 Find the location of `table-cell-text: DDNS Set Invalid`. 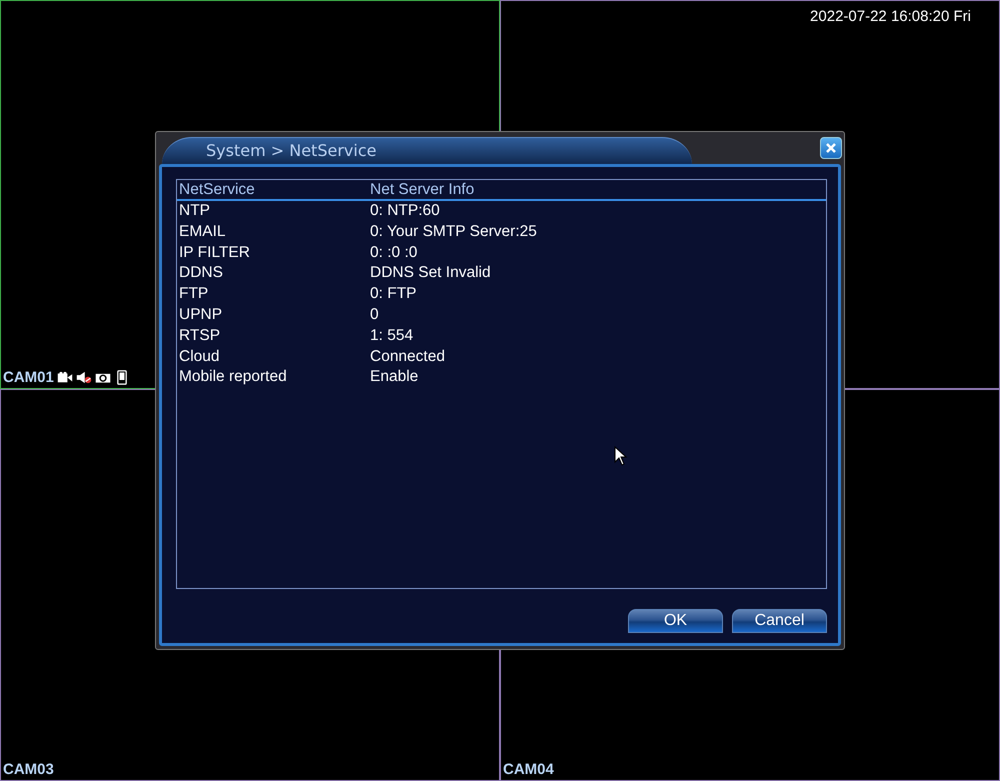

table-cell-text: DDNS Set Invalid is located at coordinates (430, 273).